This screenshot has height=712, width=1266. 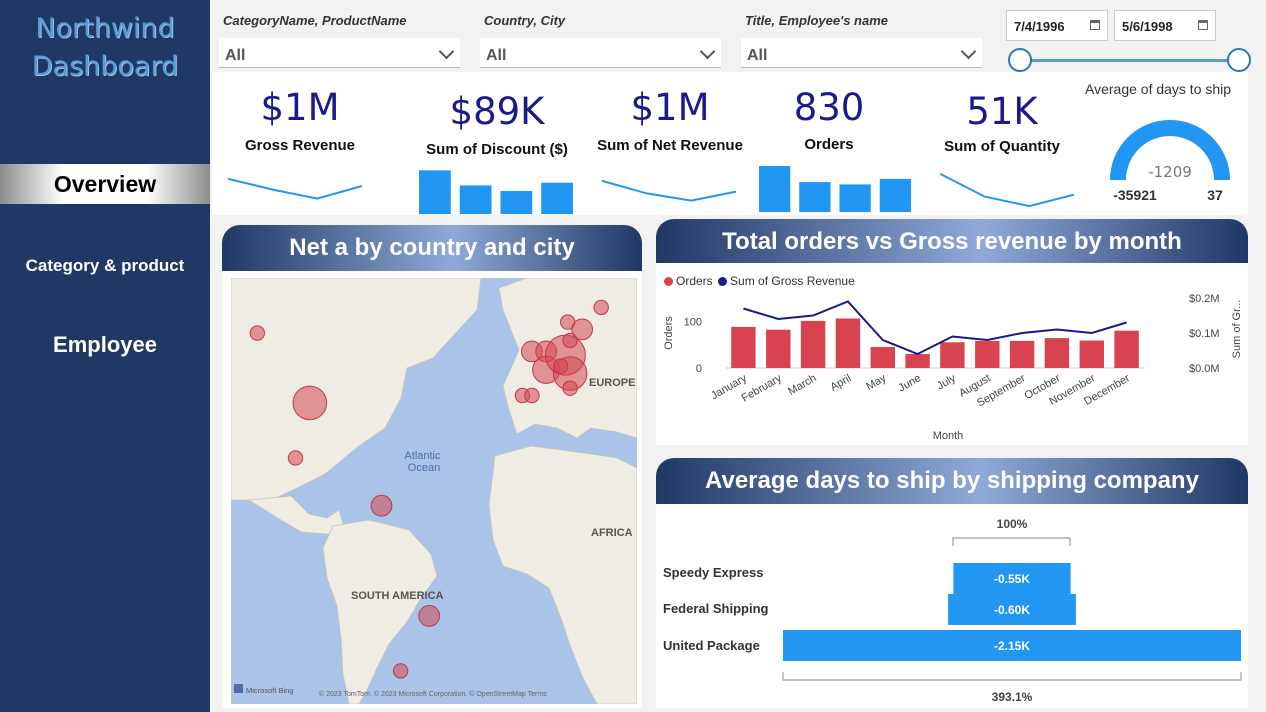 I want to click on atlantic-ocean-label: Atlantic Ocean, so click(x=423, y=462).